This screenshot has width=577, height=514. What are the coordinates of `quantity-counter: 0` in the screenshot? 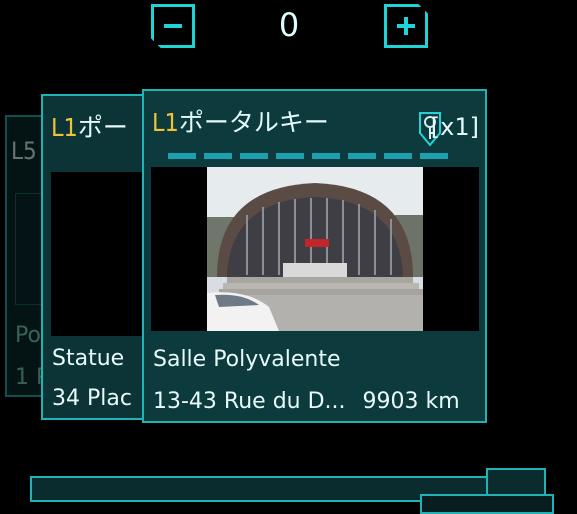 It's located at (289, 25).